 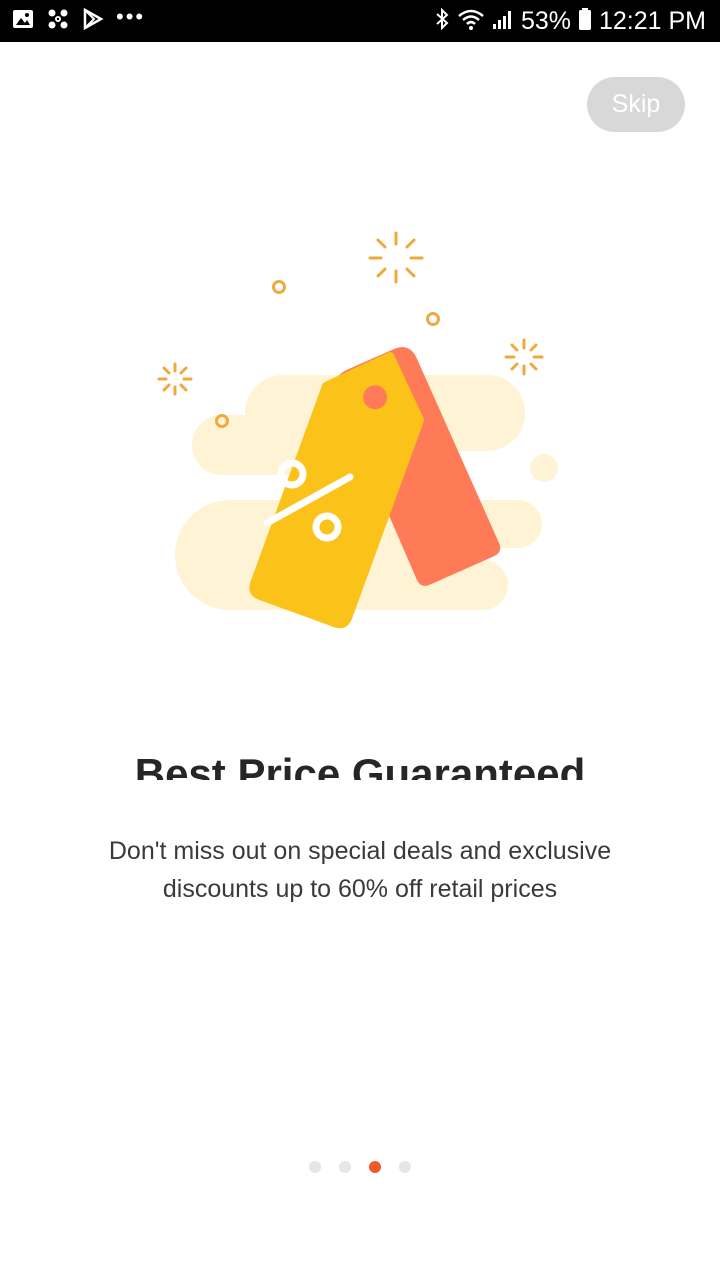 What do you see at coordinates (442, 21) in the screenshot?
I see `bluetooth-icon` at bounding box center [442, 21].